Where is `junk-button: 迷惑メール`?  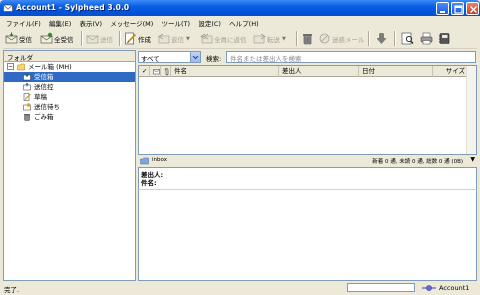
junk-button: 迷惑メール is located at coordinates (341, 38).